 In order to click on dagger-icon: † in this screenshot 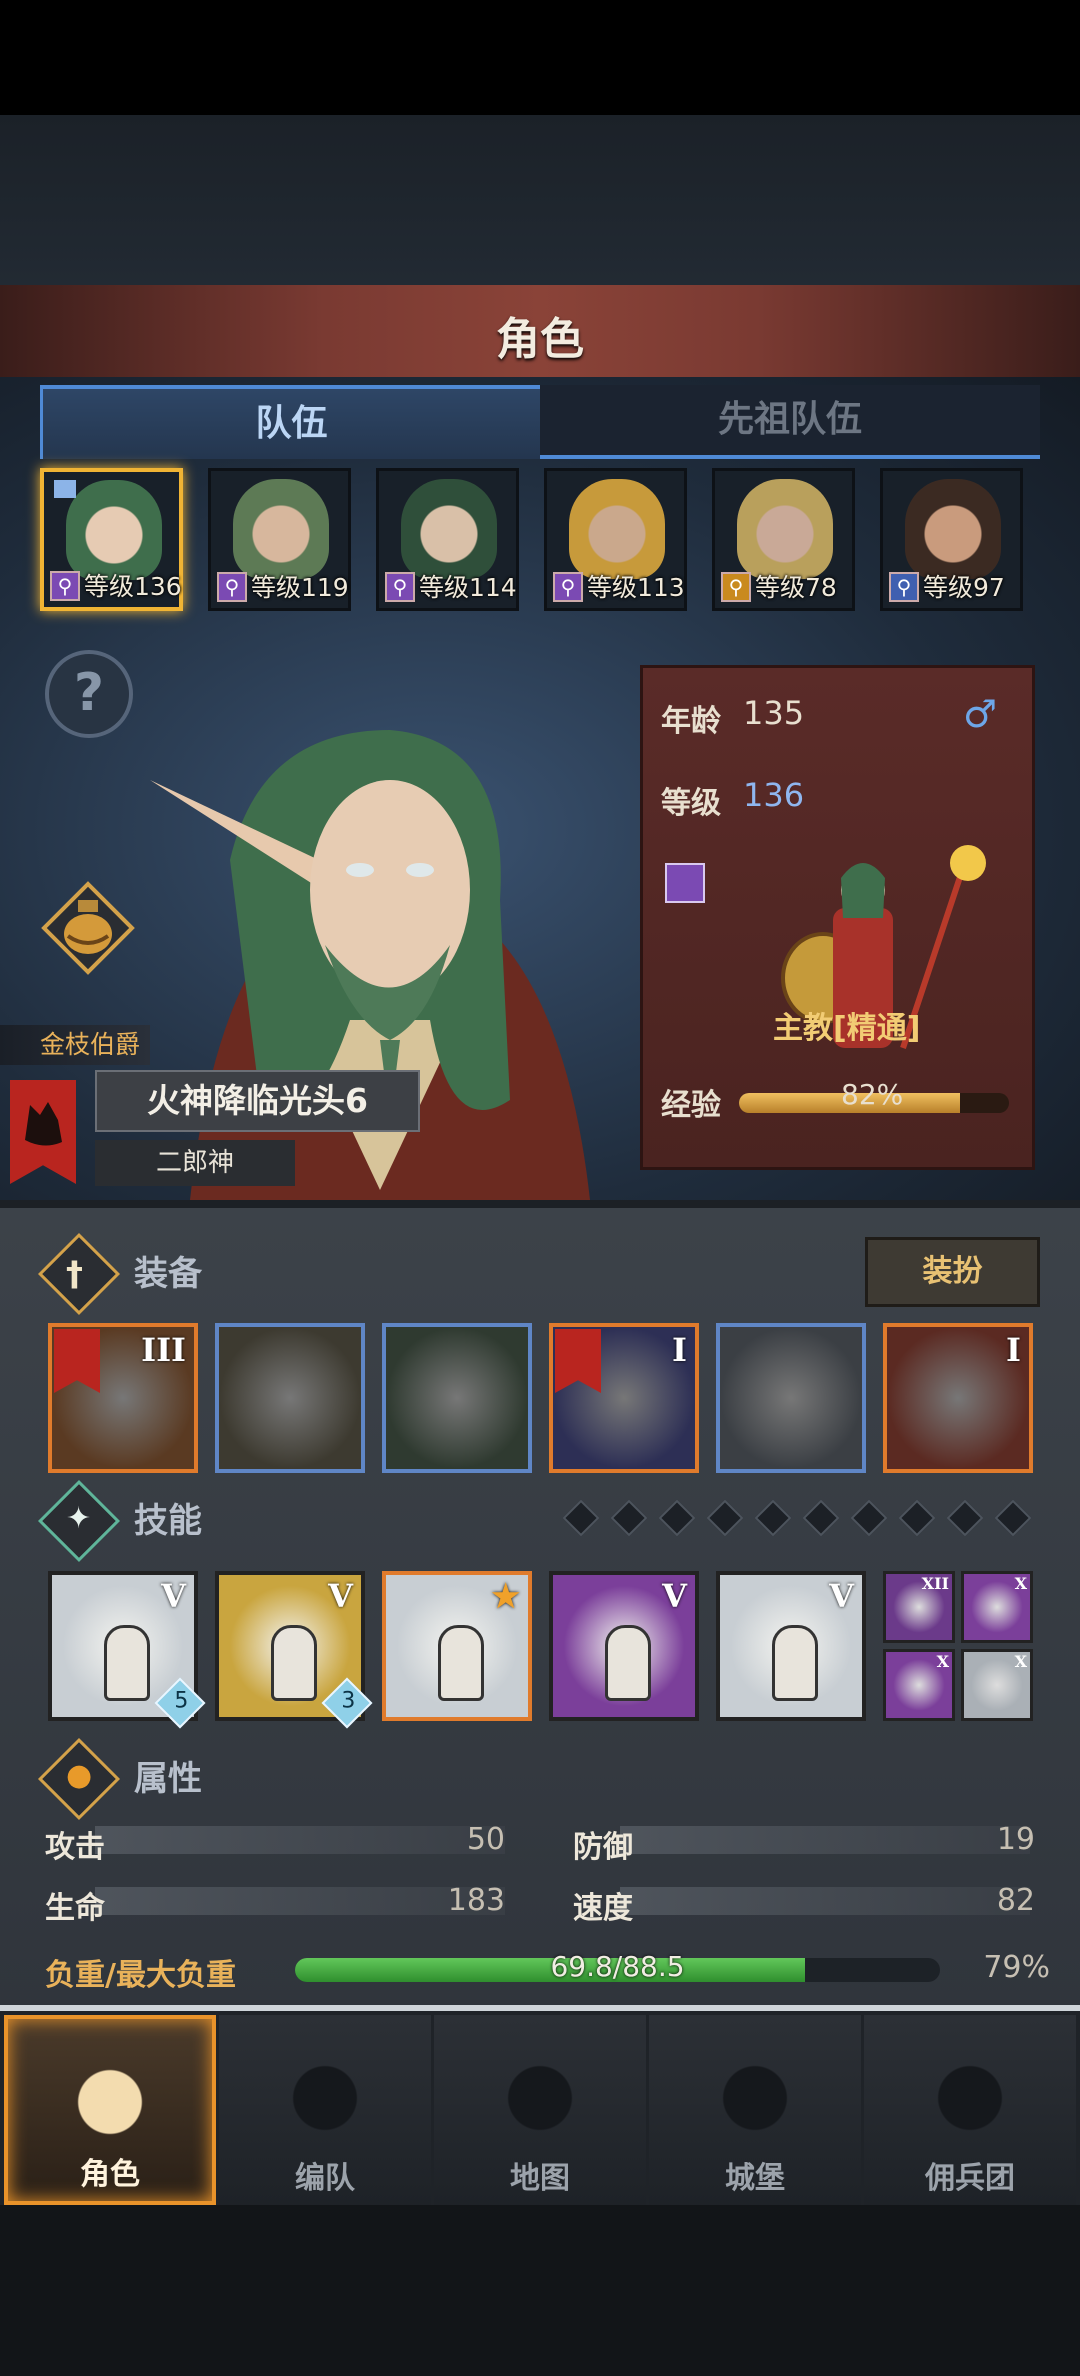, I will do `click(74, 1274)`.